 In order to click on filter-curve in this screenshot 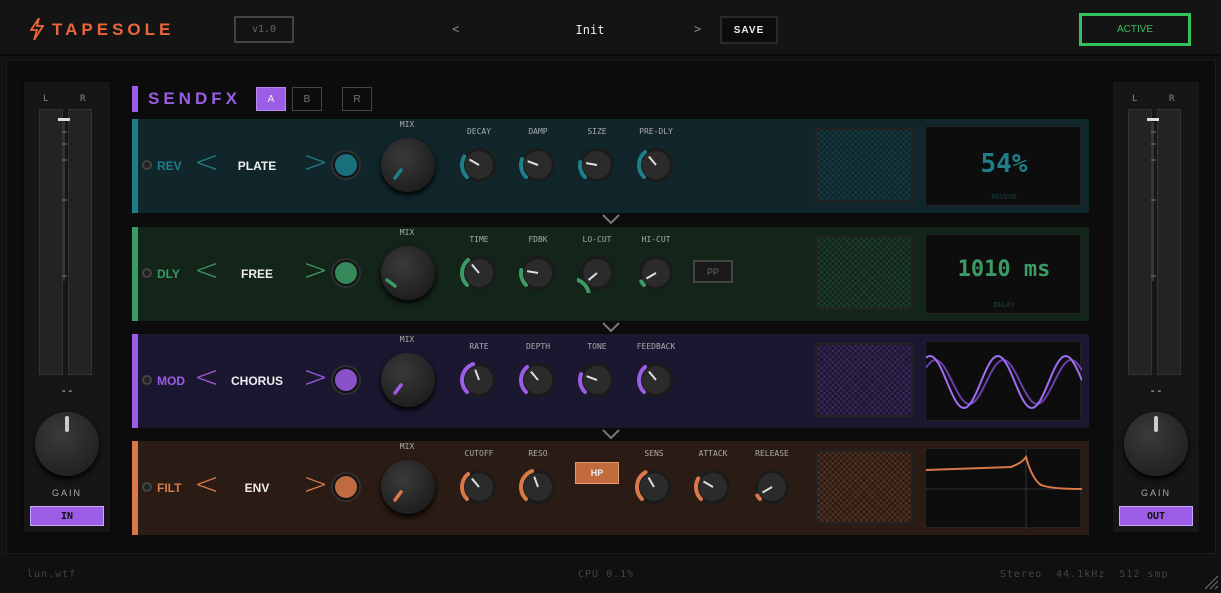, I will do `click(1004, 489)`.